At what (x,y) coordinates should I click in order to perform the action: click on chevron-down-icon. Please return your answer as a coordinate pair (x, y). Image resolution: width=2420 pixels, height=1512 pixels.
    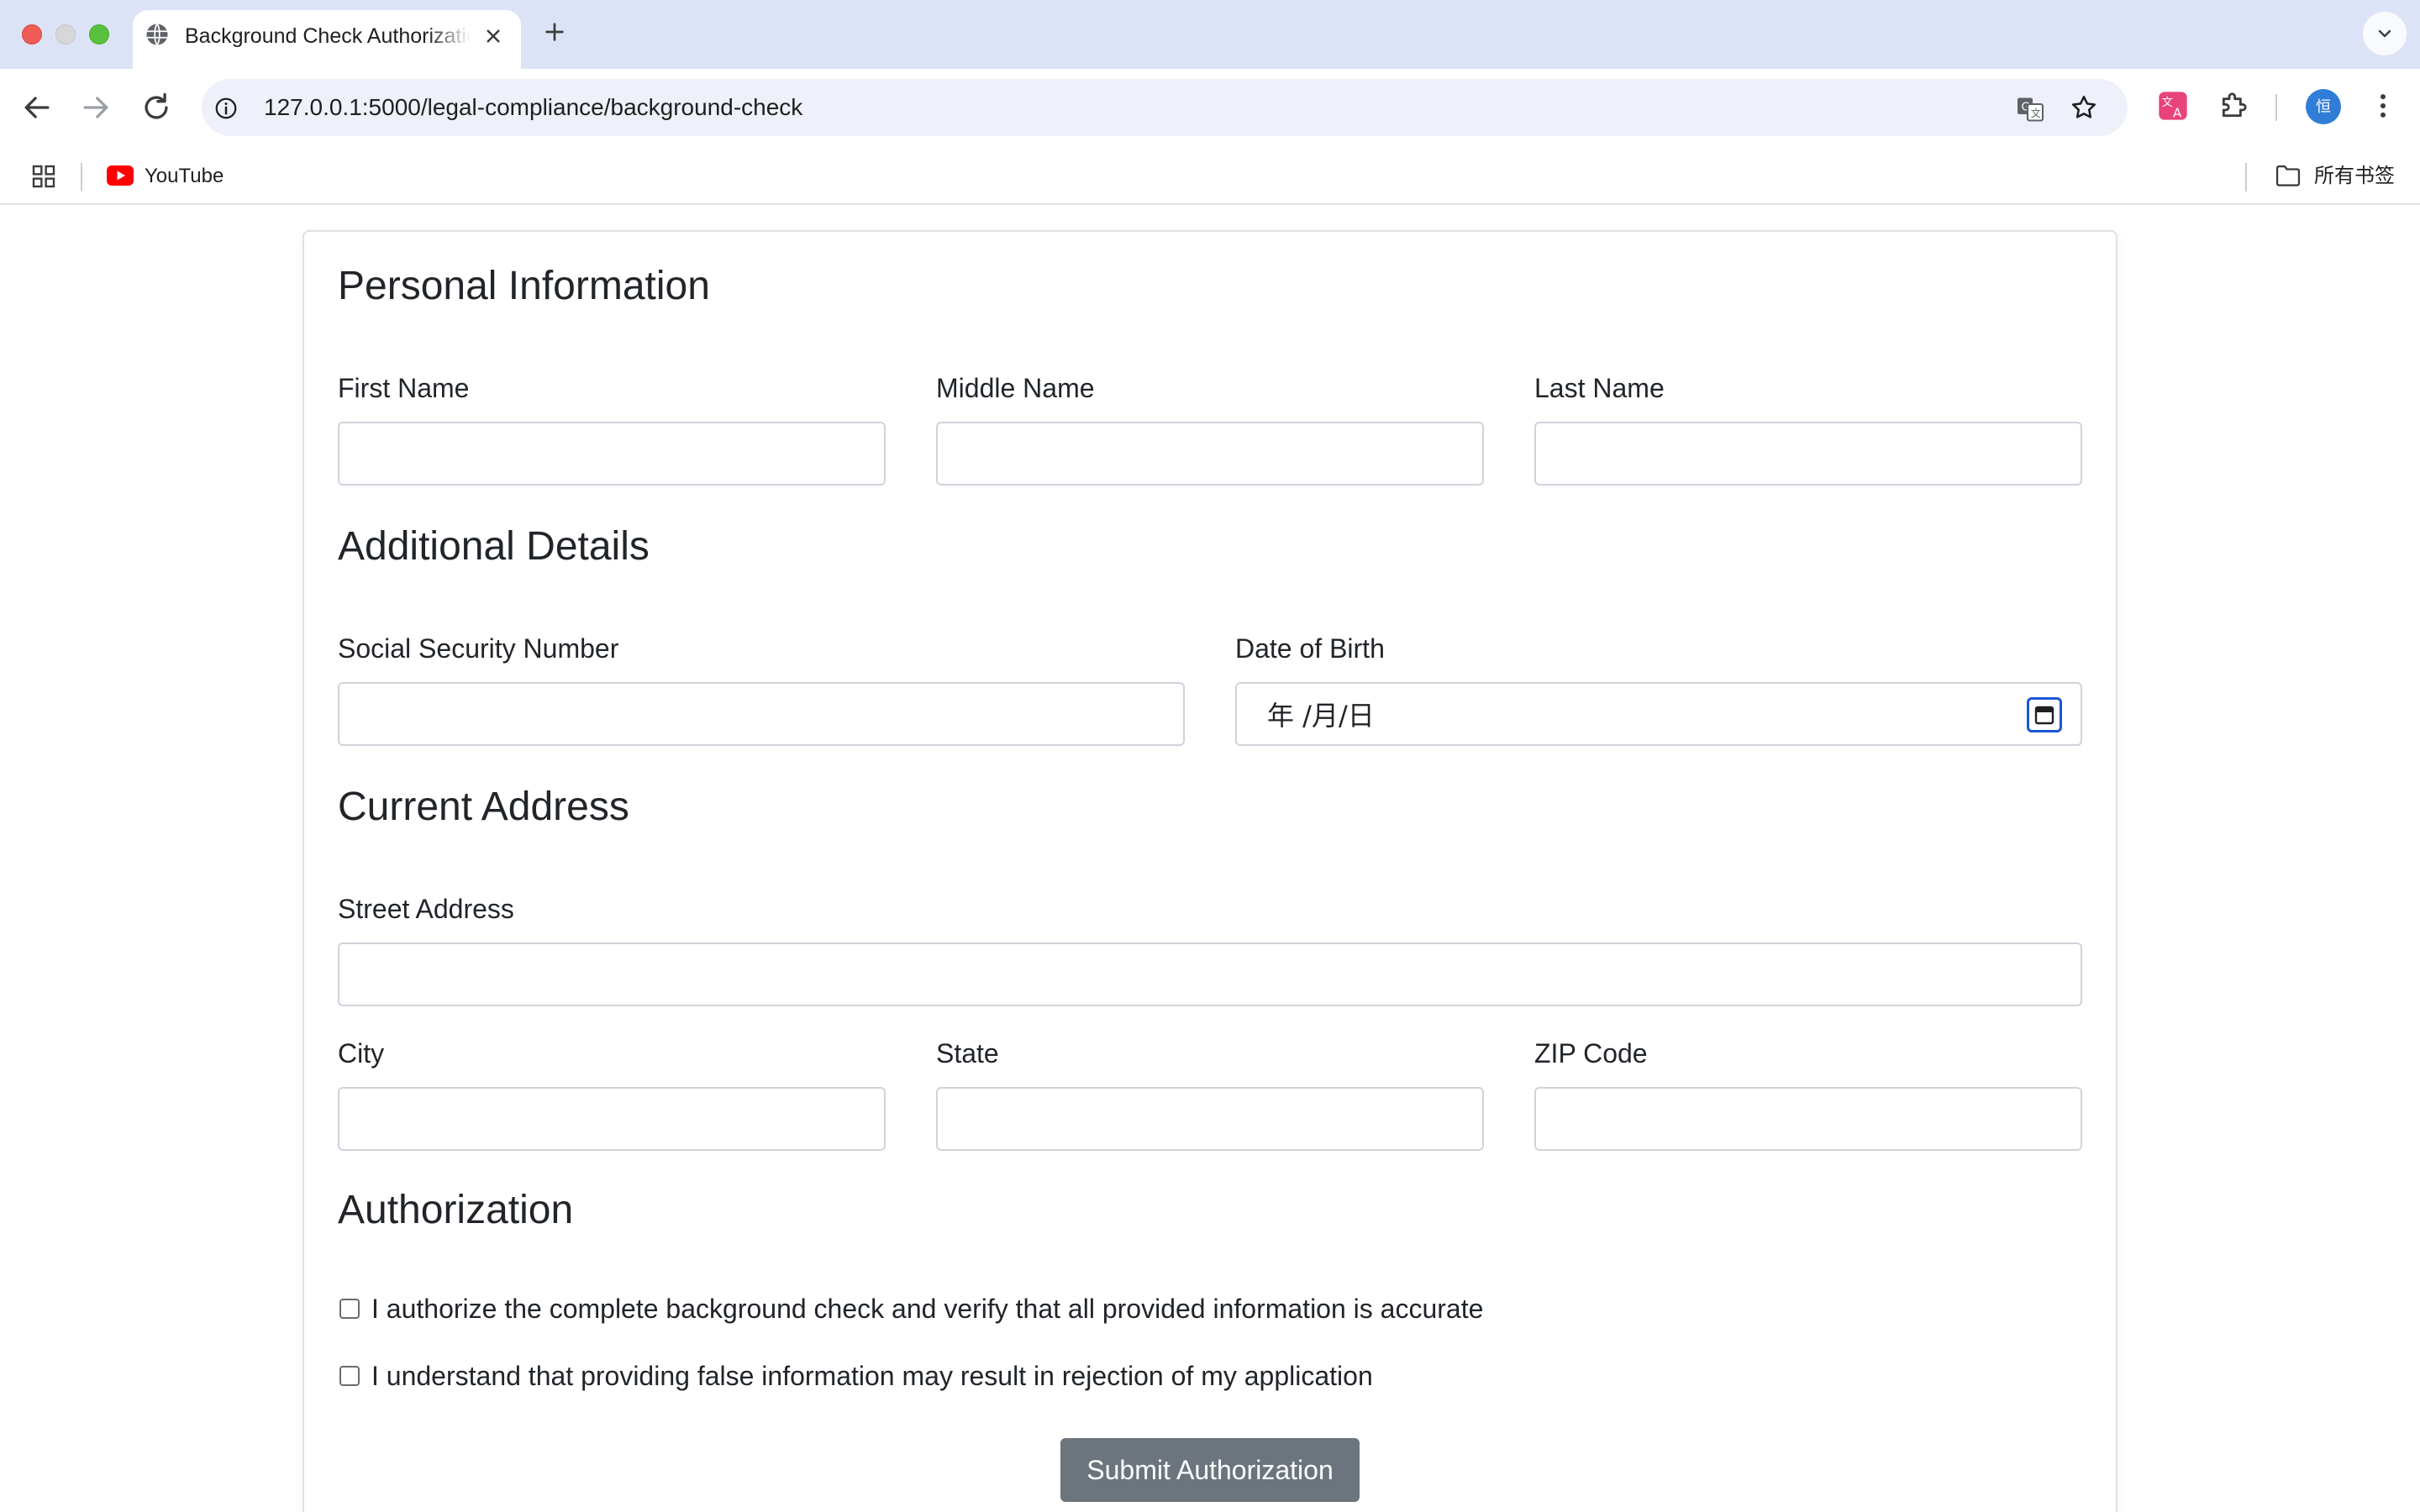
    Looking at the image, I should click on (2385, 33).